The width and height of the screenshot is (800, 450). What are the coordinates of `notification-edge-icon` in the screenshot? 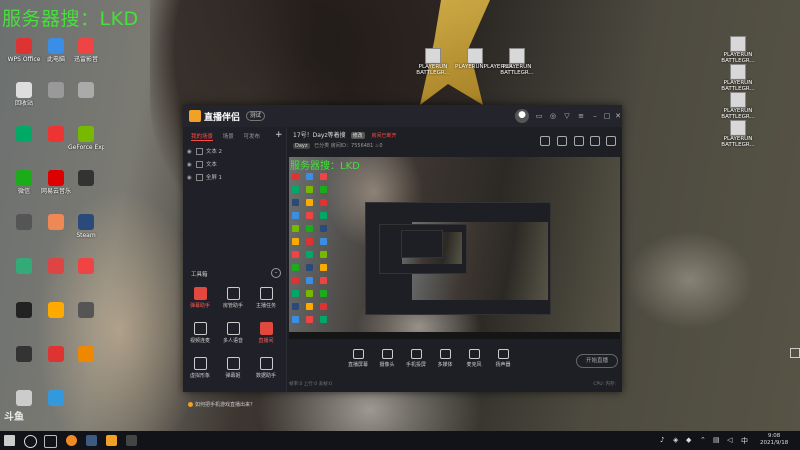 It's located at (795, 353).